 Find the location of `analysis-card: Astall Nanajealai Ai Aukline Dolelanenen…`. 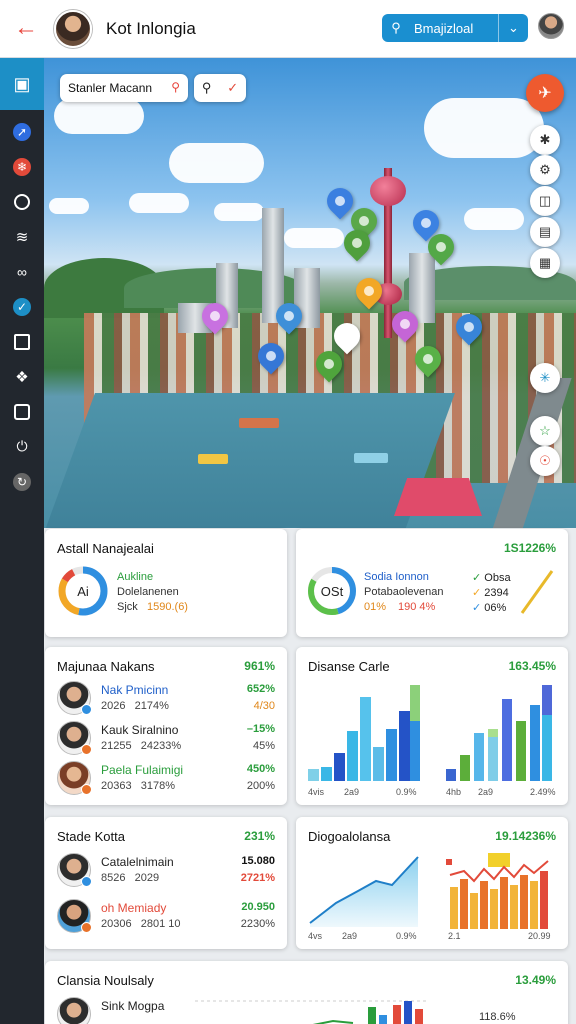

analysis-card: Astall Nanajealai Ai Aukline Dolelanenen… is located at coordinates (166, 583).